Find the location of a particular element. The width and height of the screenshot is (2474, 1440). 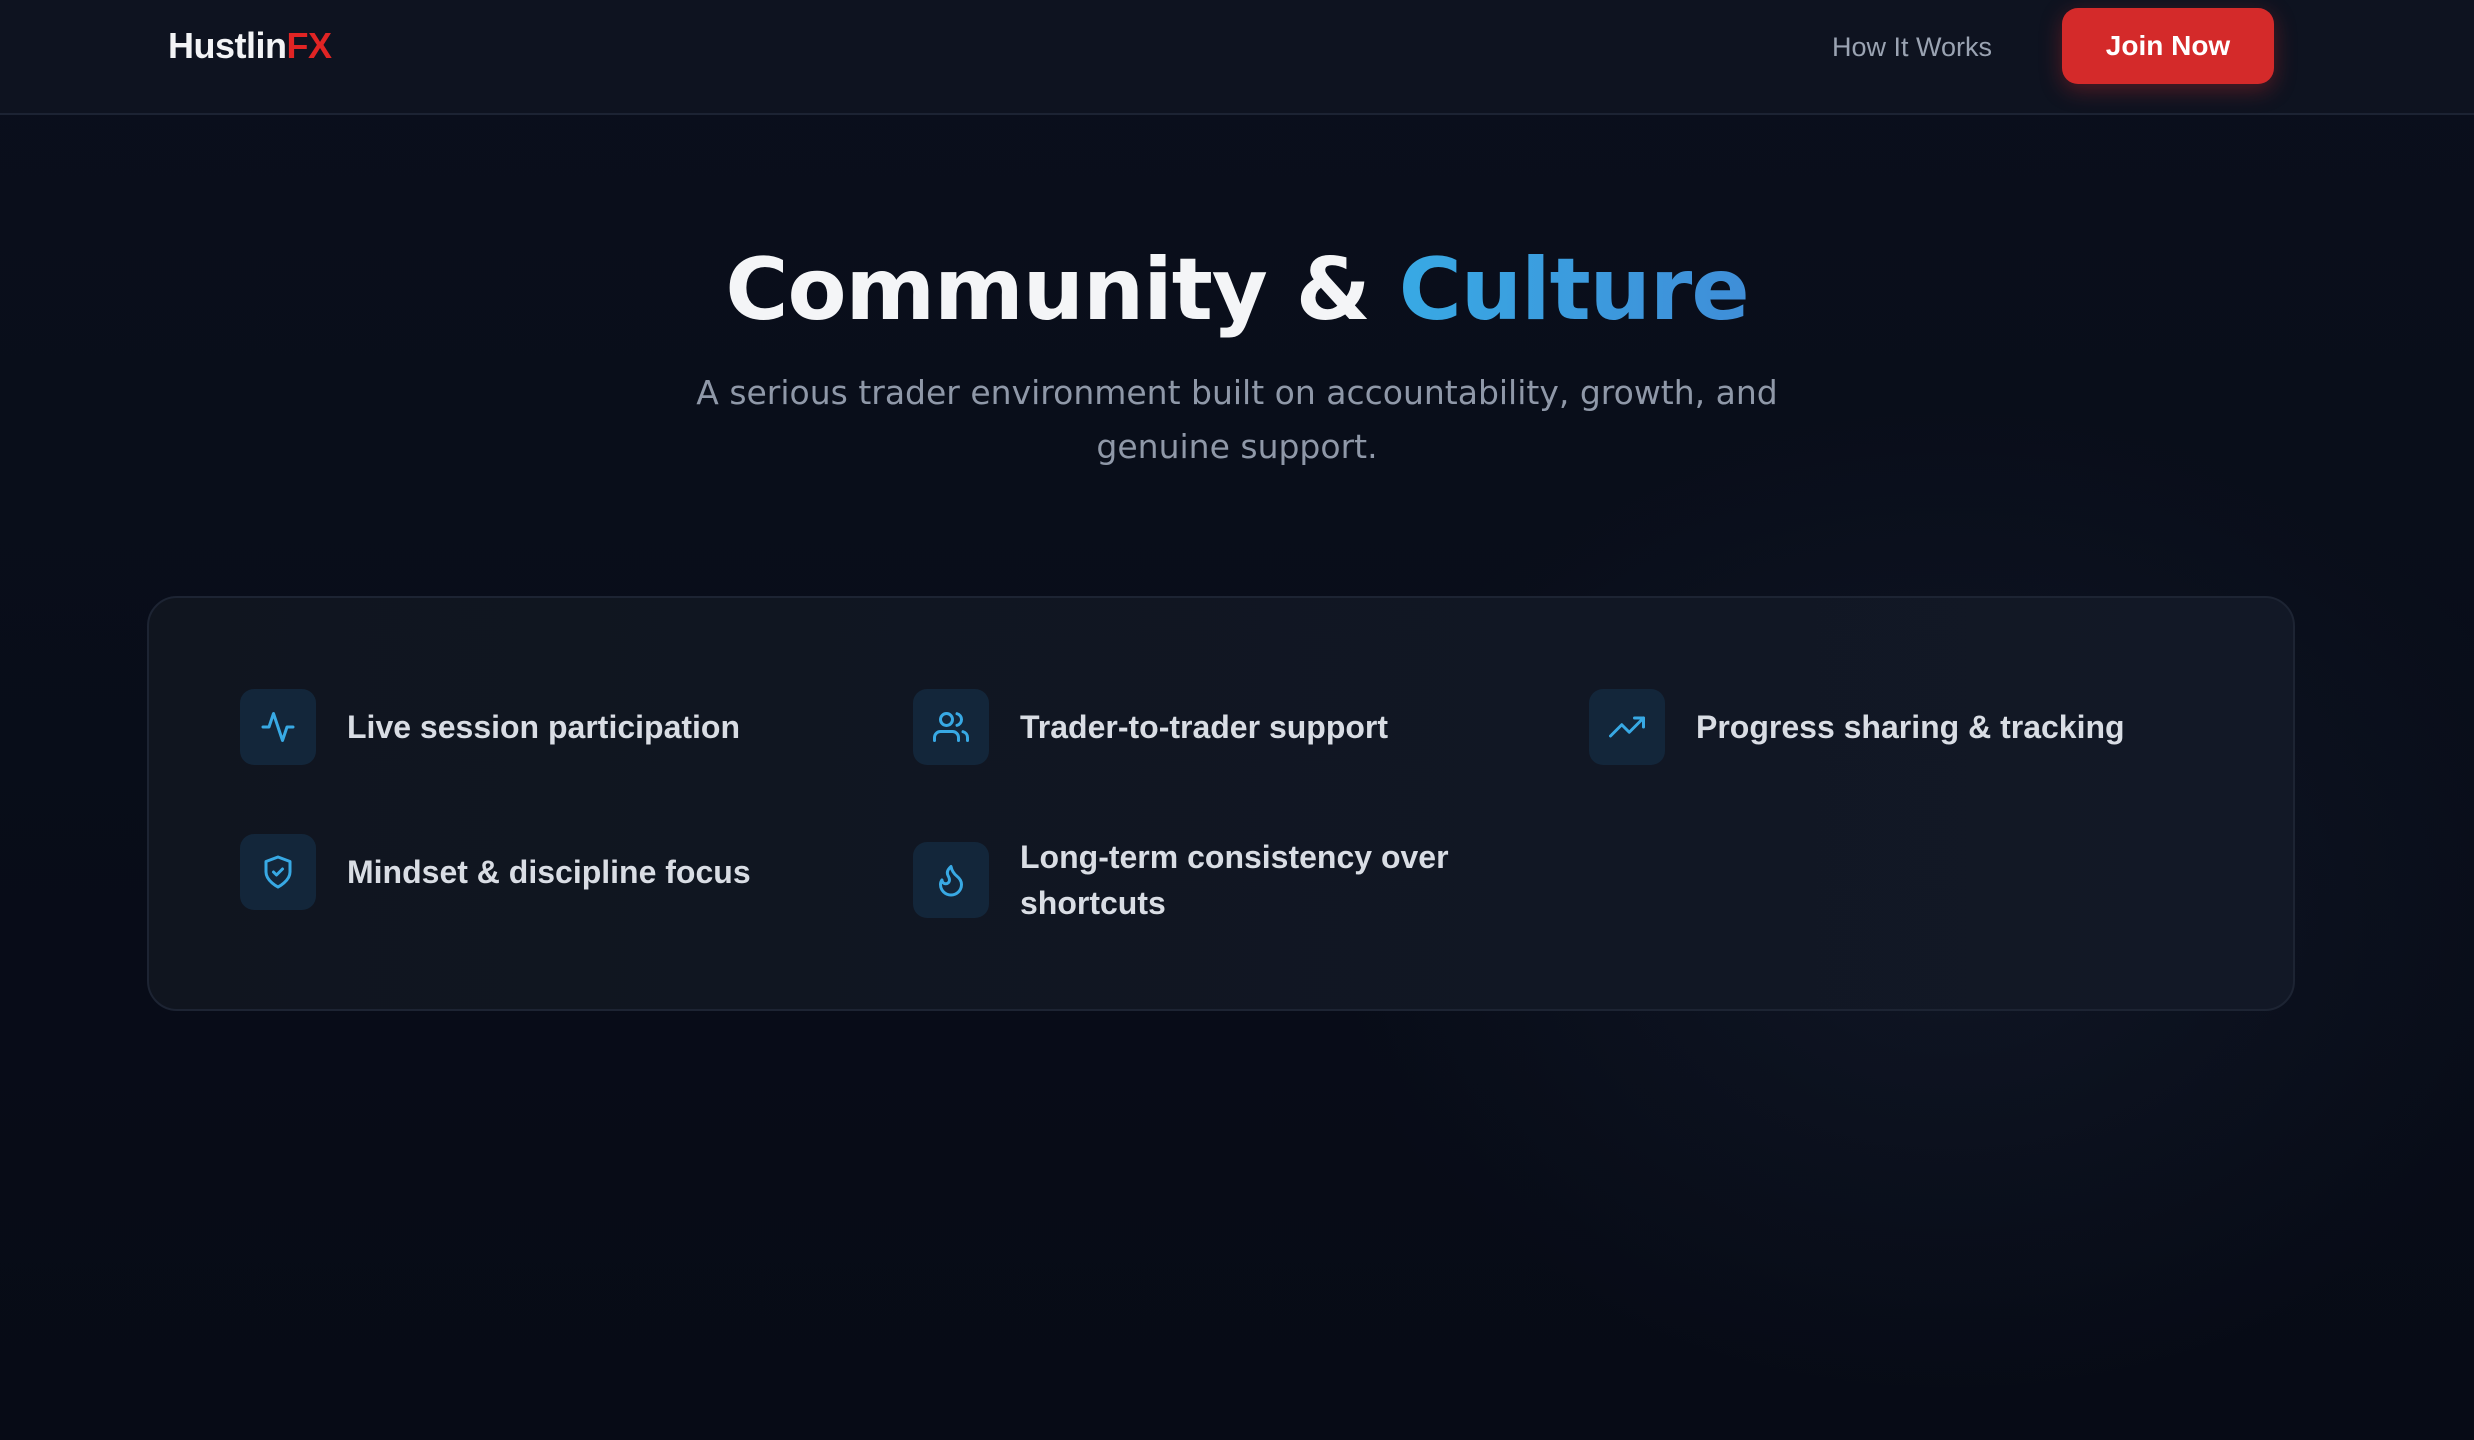

feature-label: Progress sharing & tracking is located at coordinates (1910, 727).